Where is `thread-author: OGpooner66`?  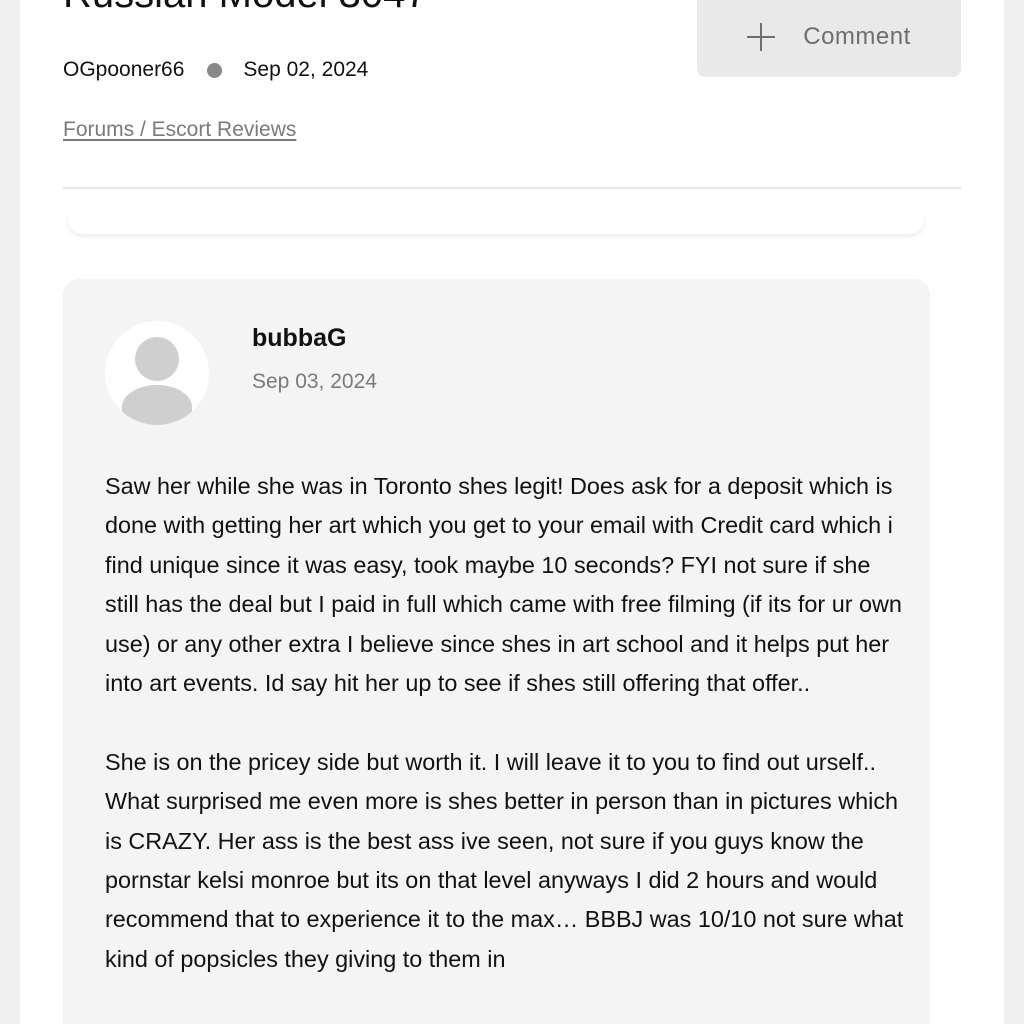
thread-author: OGpooner66 is located at coordinates (123, 70).